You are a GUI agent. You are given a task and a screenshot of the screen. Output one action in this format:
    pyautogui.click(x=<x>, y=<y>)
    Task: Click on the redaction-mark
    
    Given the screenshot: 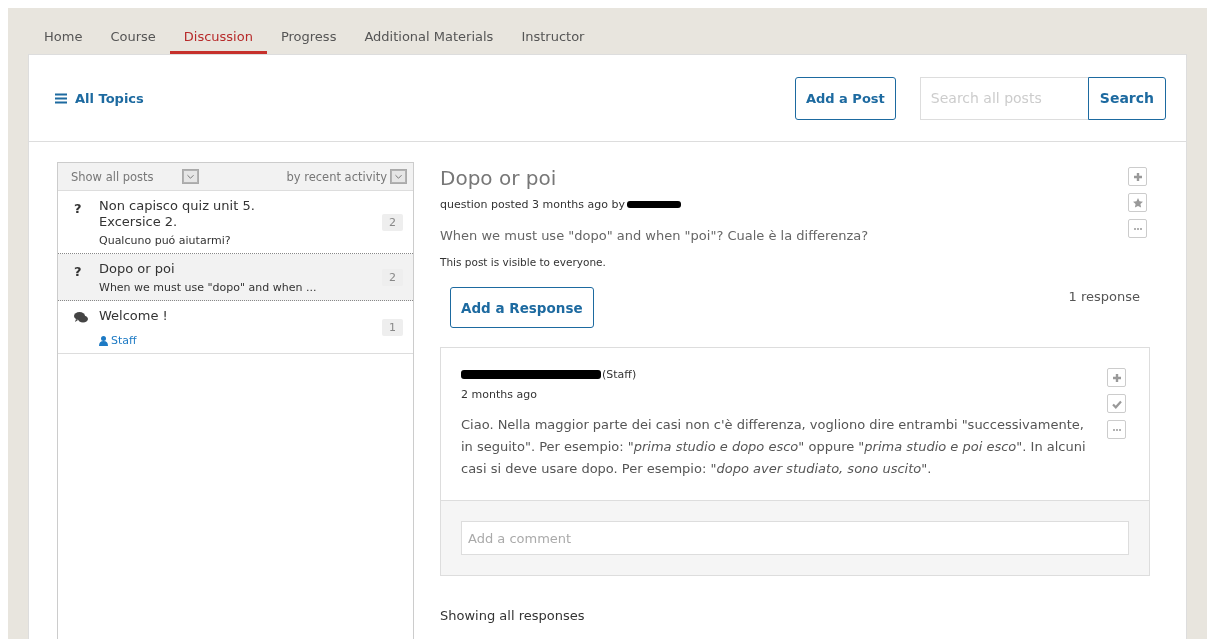 What is the action you would take?
    pyautogui.click(x=653, y=204)
    